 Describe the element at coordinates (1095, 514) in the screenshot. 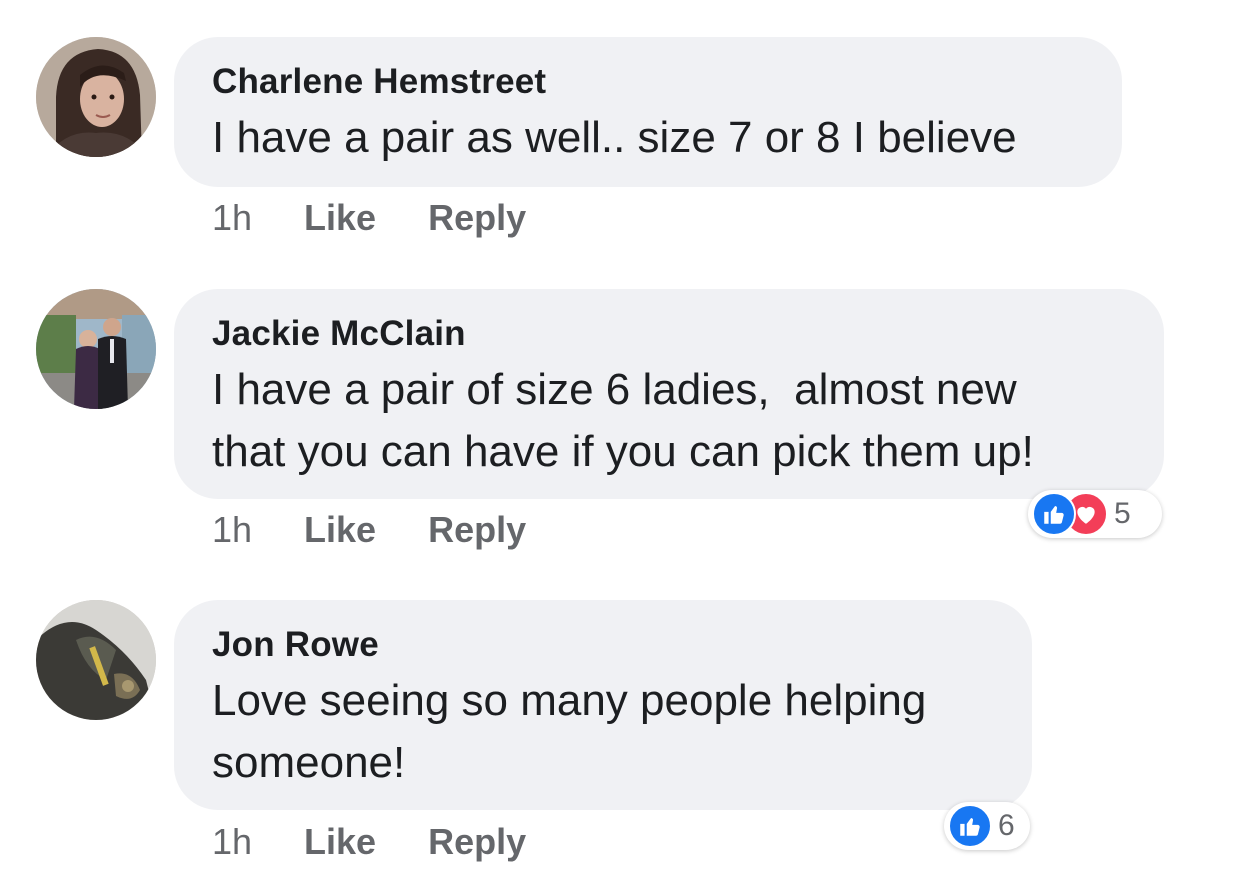

I see `reactions-summary: 5` at that location.